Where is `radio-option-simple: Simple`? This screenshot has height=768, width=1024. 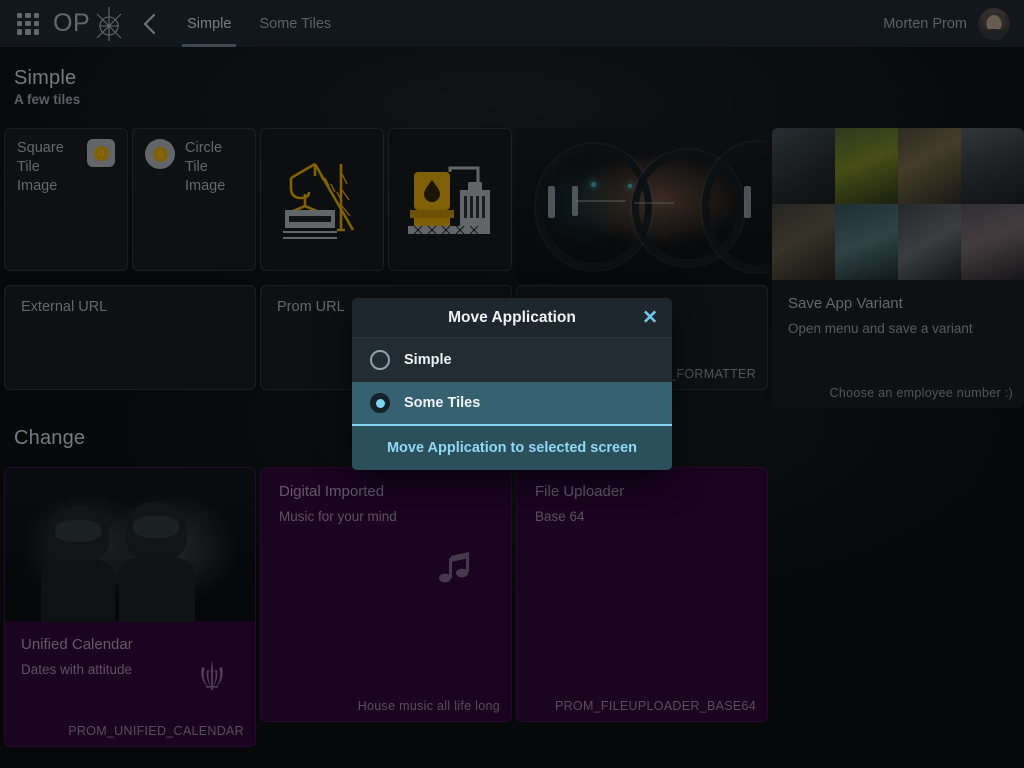
radio-option-simple: Simple is located at coordinates (512, 360).